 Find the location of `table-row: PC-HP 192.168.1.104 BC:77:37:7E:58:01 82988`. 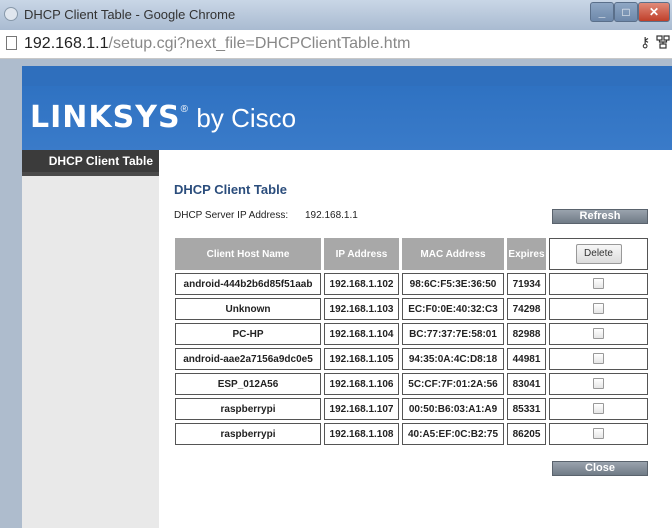

table-row: PC-HP 192.168.1.104 BC:77:37:7E:58:01 82988 is located at coordinates (411, 334).